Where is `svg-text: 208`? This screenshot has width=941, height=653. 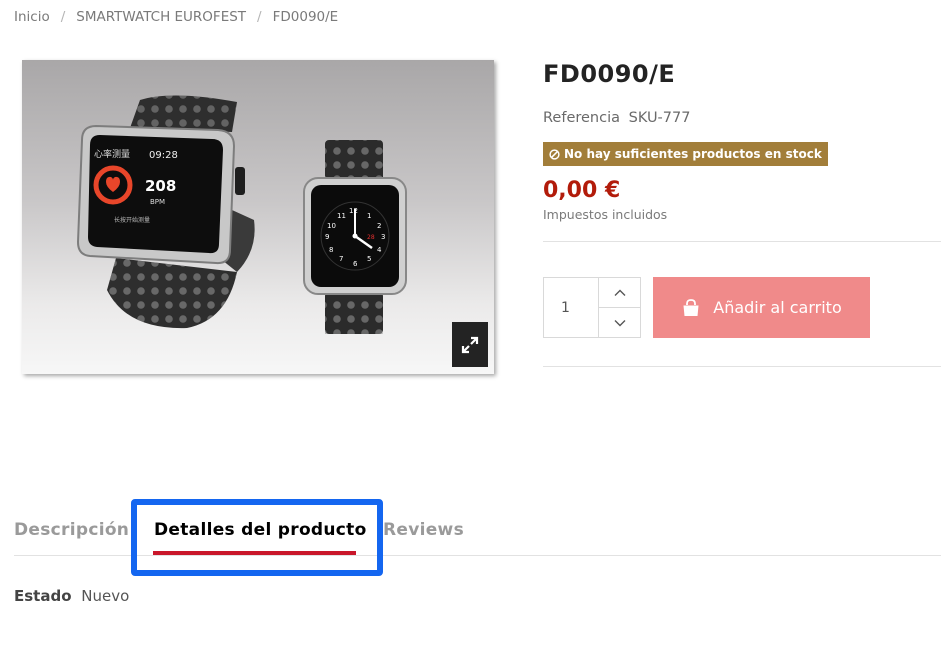
svg-text: 208 is located at coordinates (160, 186).